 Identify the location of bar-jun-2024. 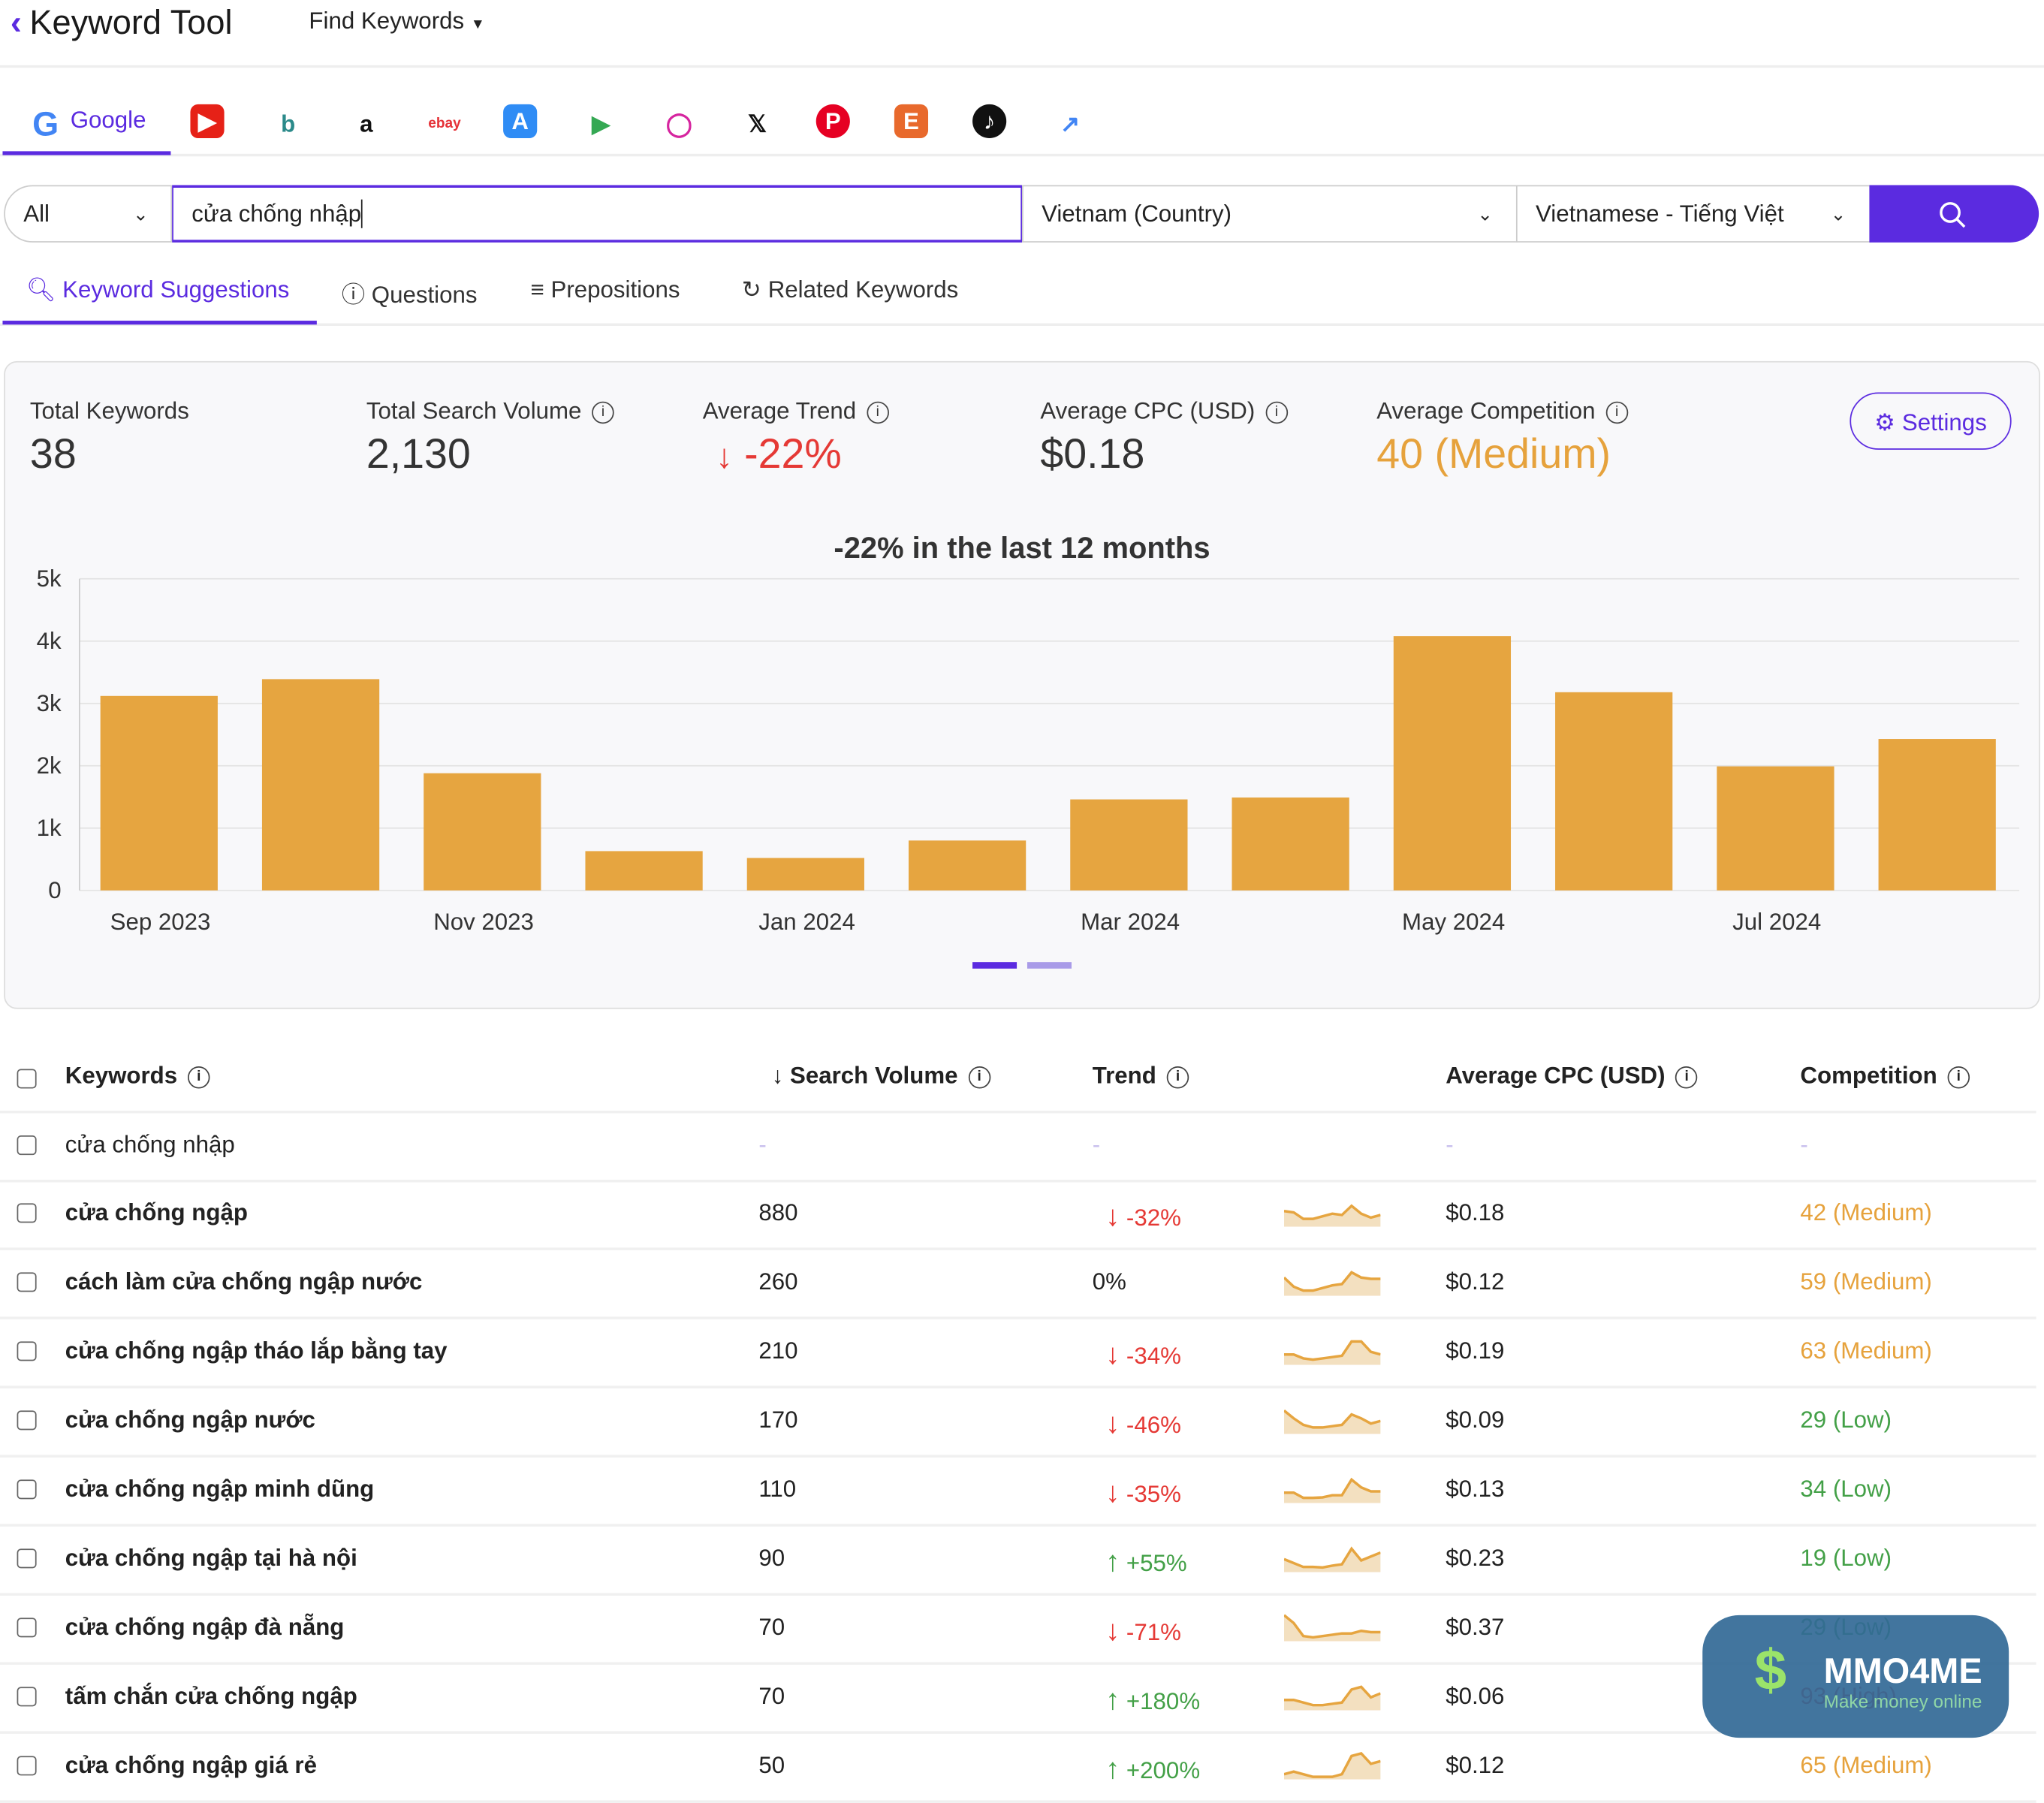
(1614, 791).